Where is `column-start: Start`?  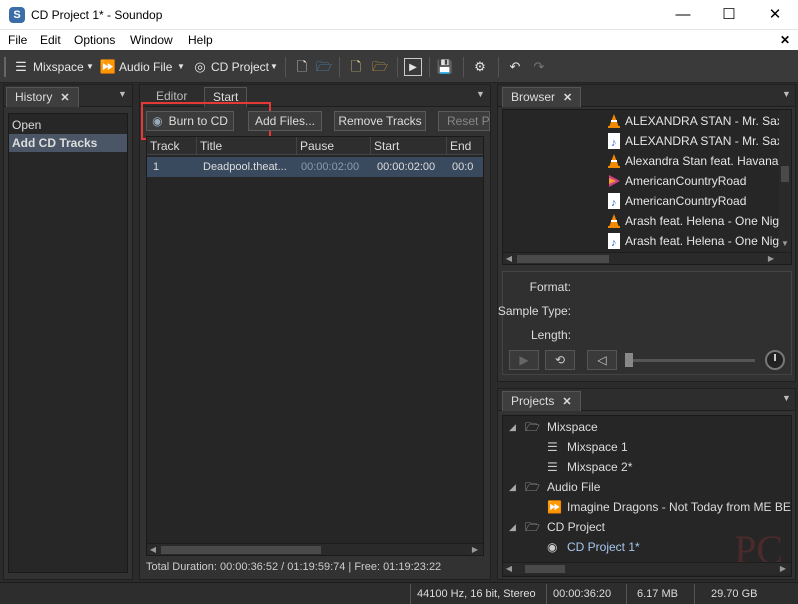 column-start: Start is located at coordinates (409, 146).